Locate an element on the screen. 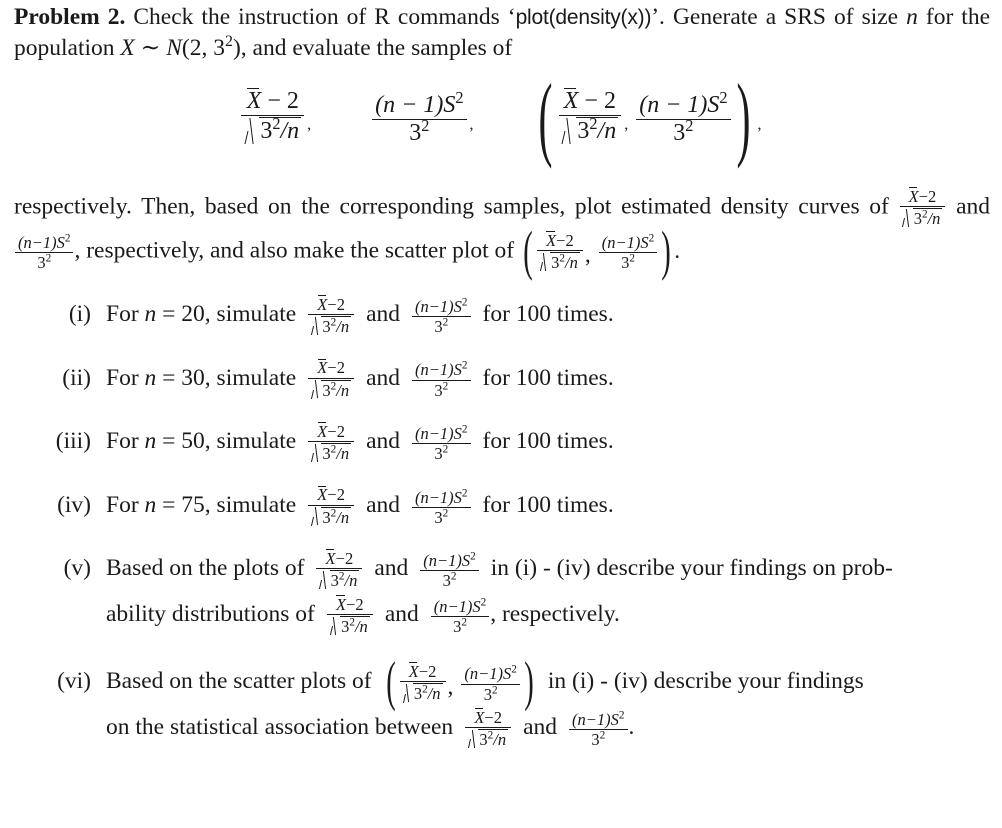 This screenshot has width=1002, height=828. comma-inside-pair: , is located at coordinates (450, 687).